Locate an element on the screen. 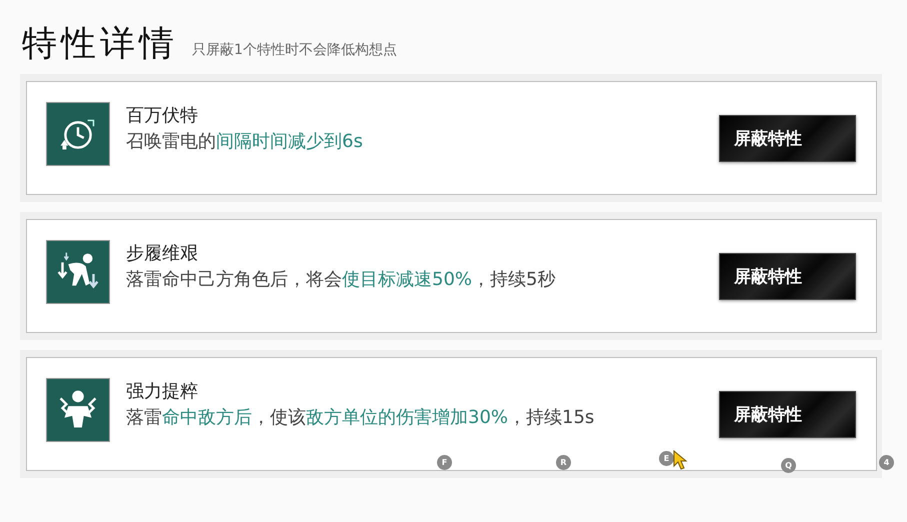  trait-description: 落雷命中己方角色后，将会使目标减速50%，持续5秒 is located at coordinates (341, 280).